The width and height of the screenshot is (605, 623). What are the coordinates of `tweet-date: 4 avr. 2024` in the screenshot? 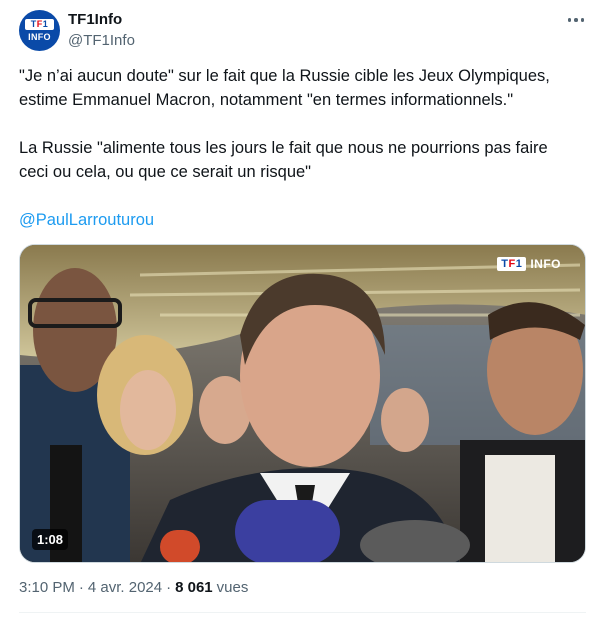 It's located at (125, 587).